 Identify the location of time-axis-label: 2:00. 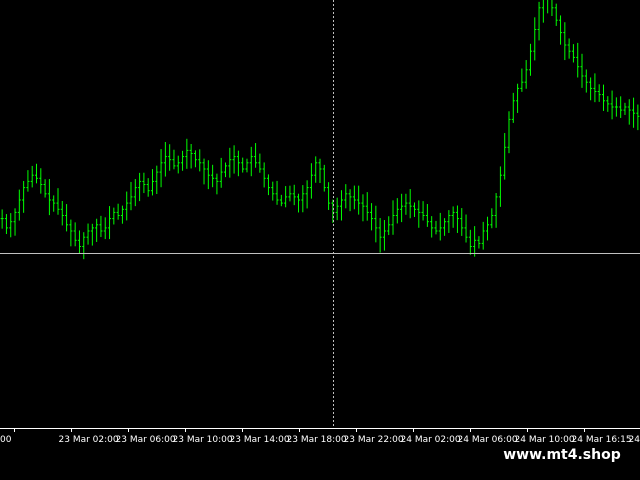
(6, 440).